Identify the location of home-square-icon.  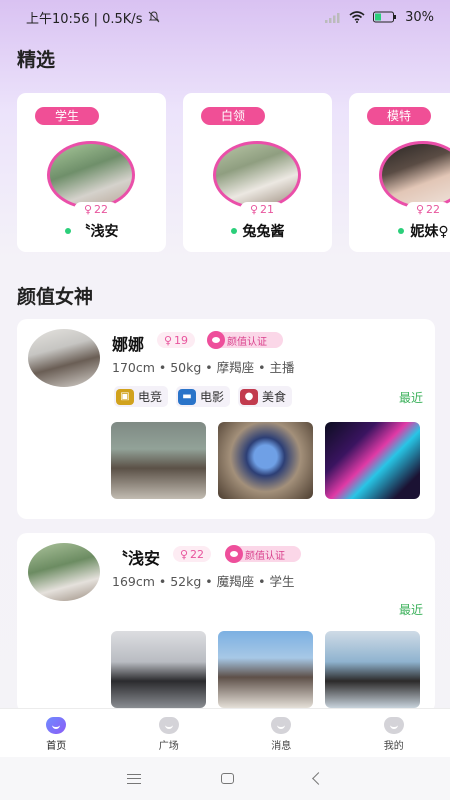
(227, 778).